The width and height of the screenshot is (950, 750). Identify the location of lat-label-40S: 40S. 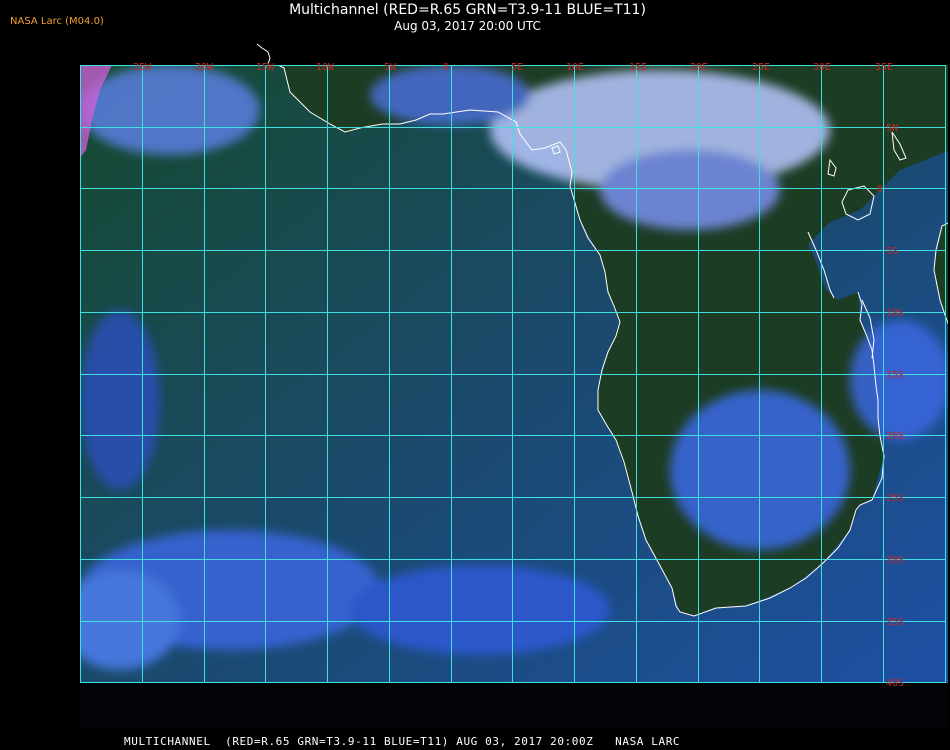
(895, 683).